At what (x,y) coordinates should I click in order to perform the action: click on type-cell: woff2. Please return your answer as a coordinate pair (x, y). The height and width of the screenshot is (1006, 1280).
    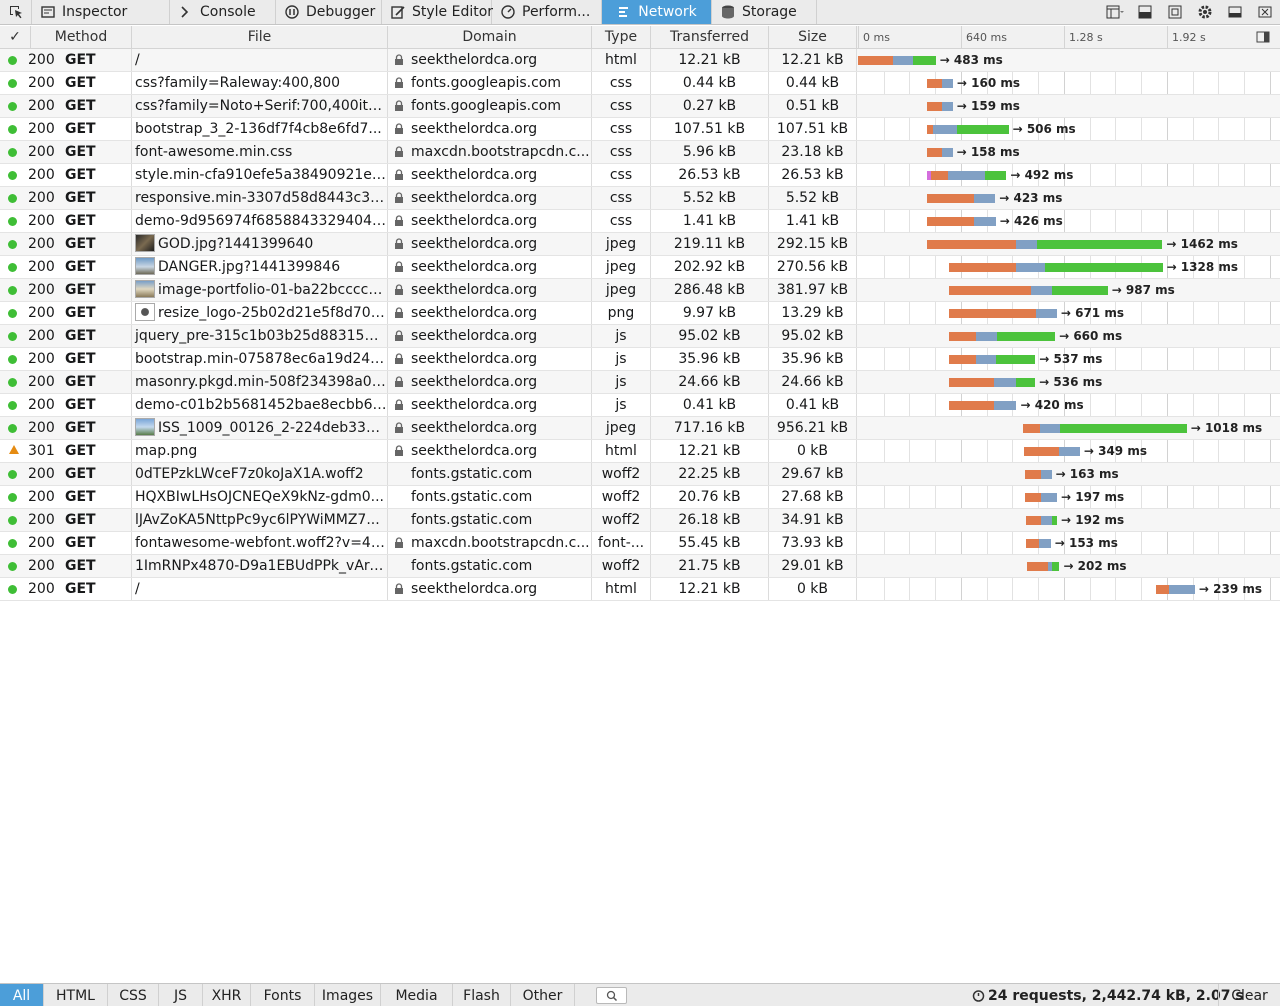
    Looking at the image, I should click on (621, 474).